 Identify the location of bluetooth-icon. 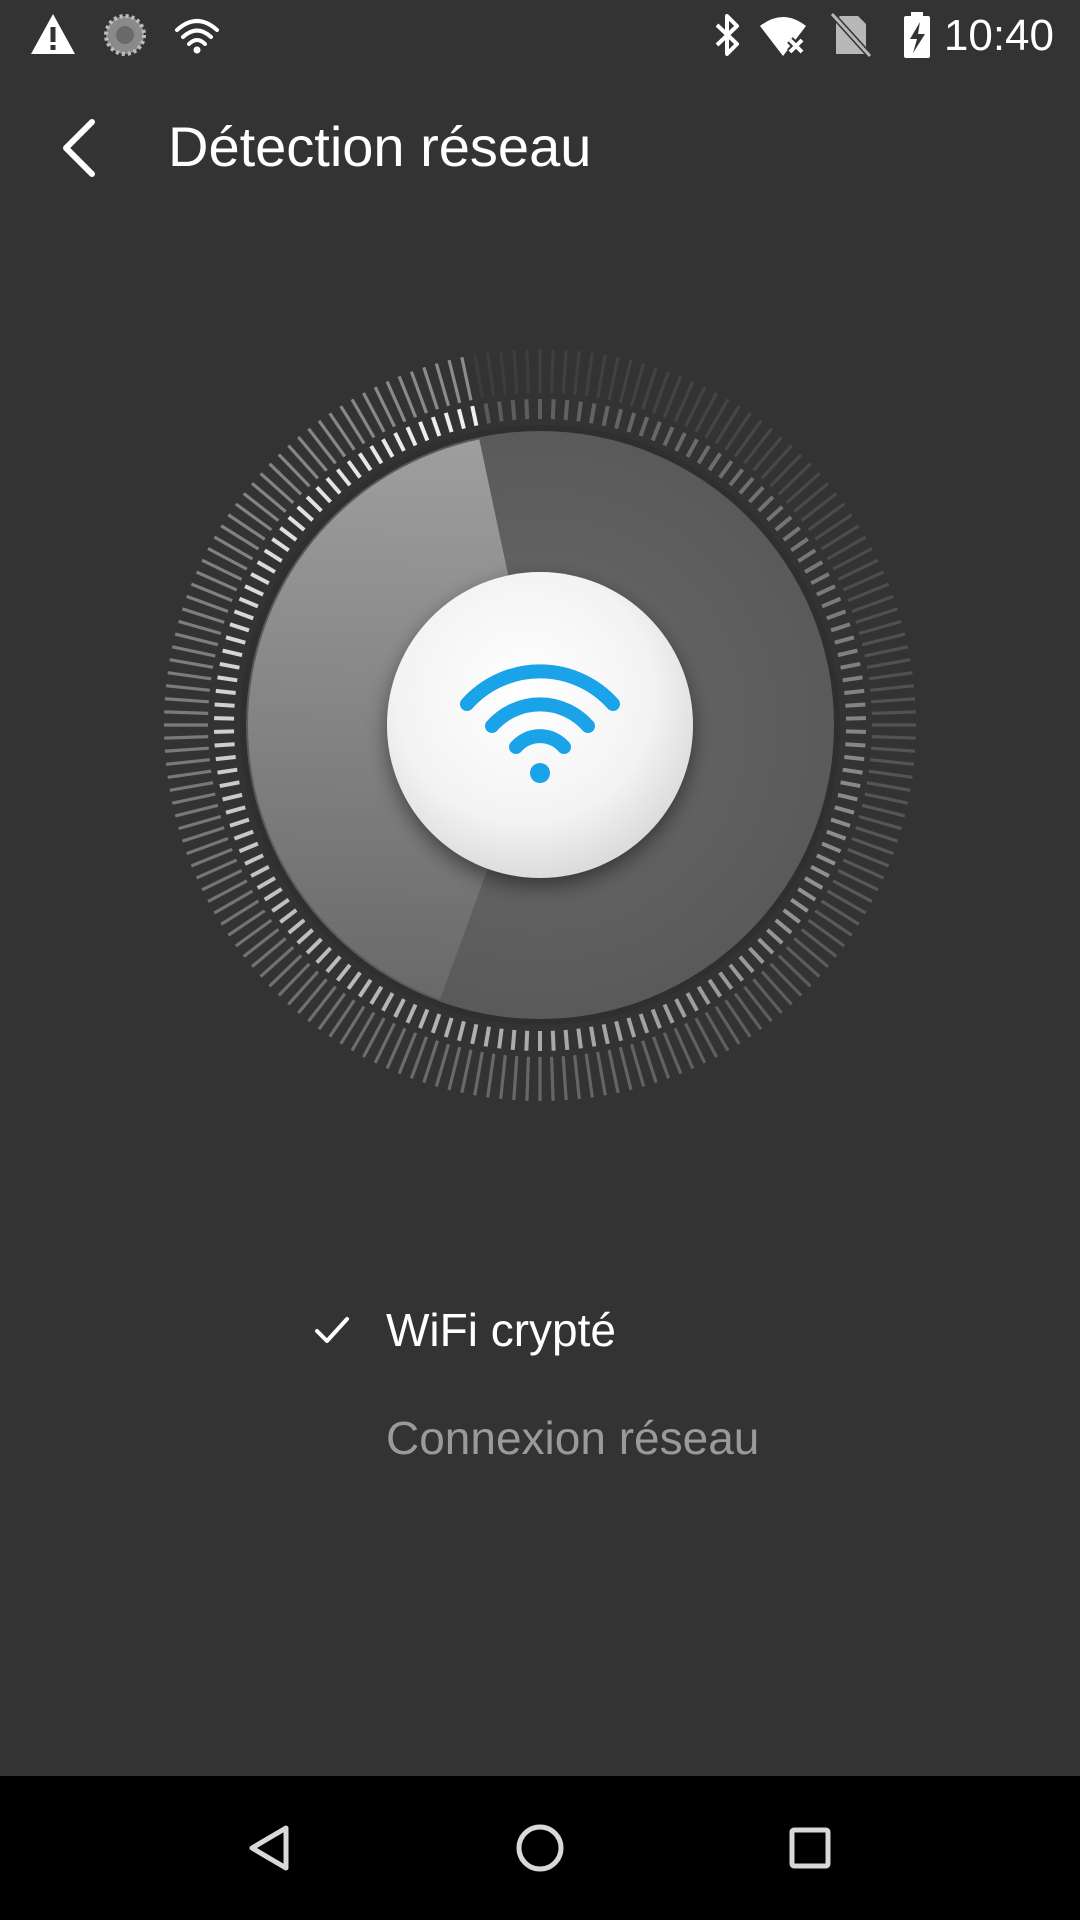
(727, 35).